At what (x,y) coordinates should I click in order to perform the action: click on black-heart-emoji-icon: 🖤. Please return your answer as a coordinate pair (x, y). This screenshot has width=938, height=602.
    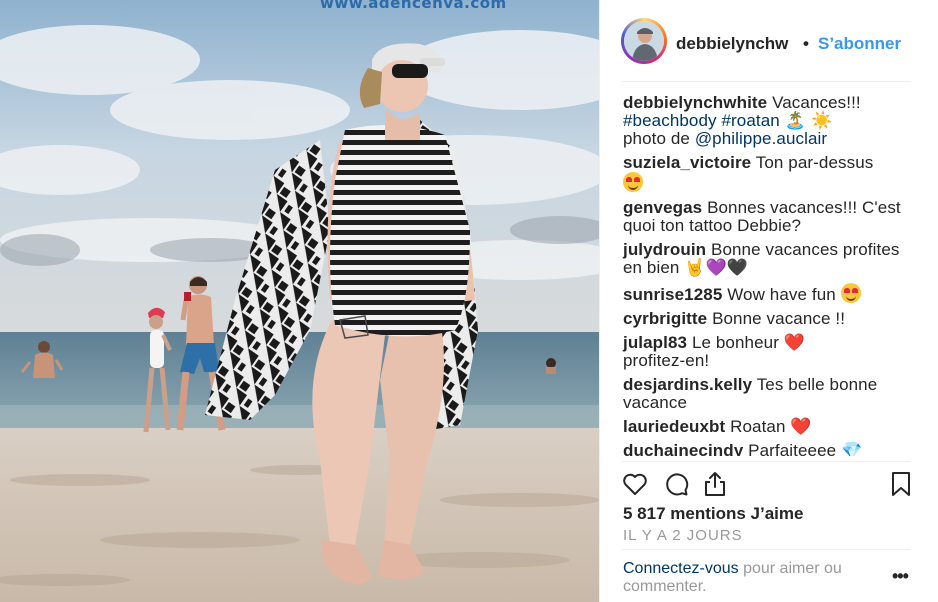
    Looking at the image, I should click on (737, 268).